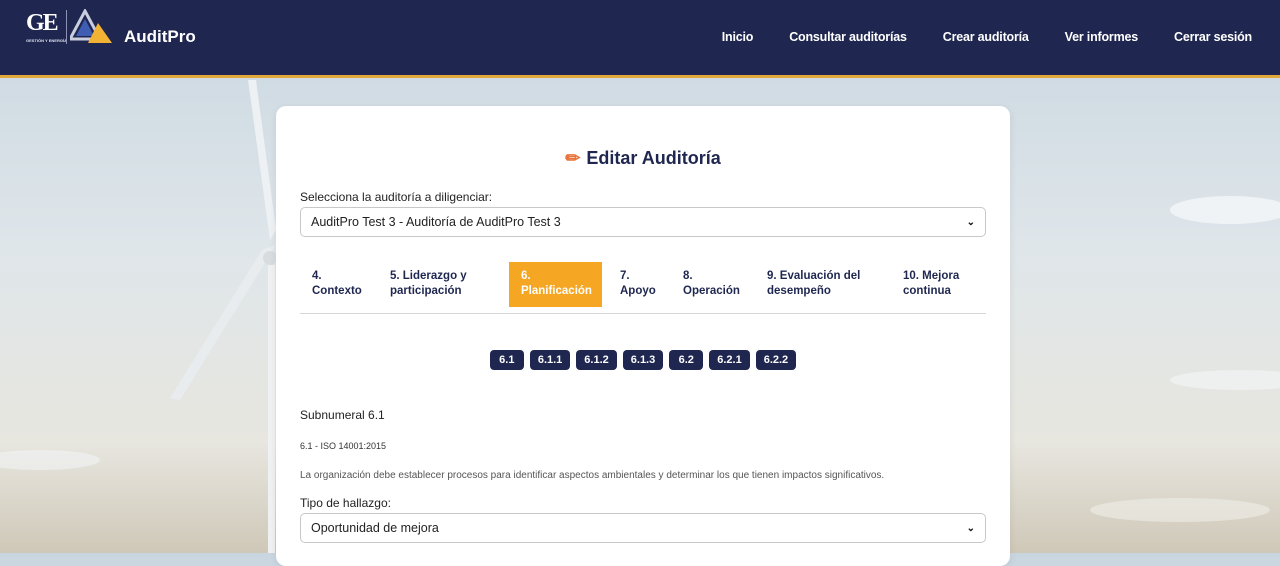 The width and height of the screenshot is (1280, 566). What do you see at coordinates (686, 360) in the screenshot?
I see `subnumeral-6-2-button: 6.2` at bounding box center [686, 360].